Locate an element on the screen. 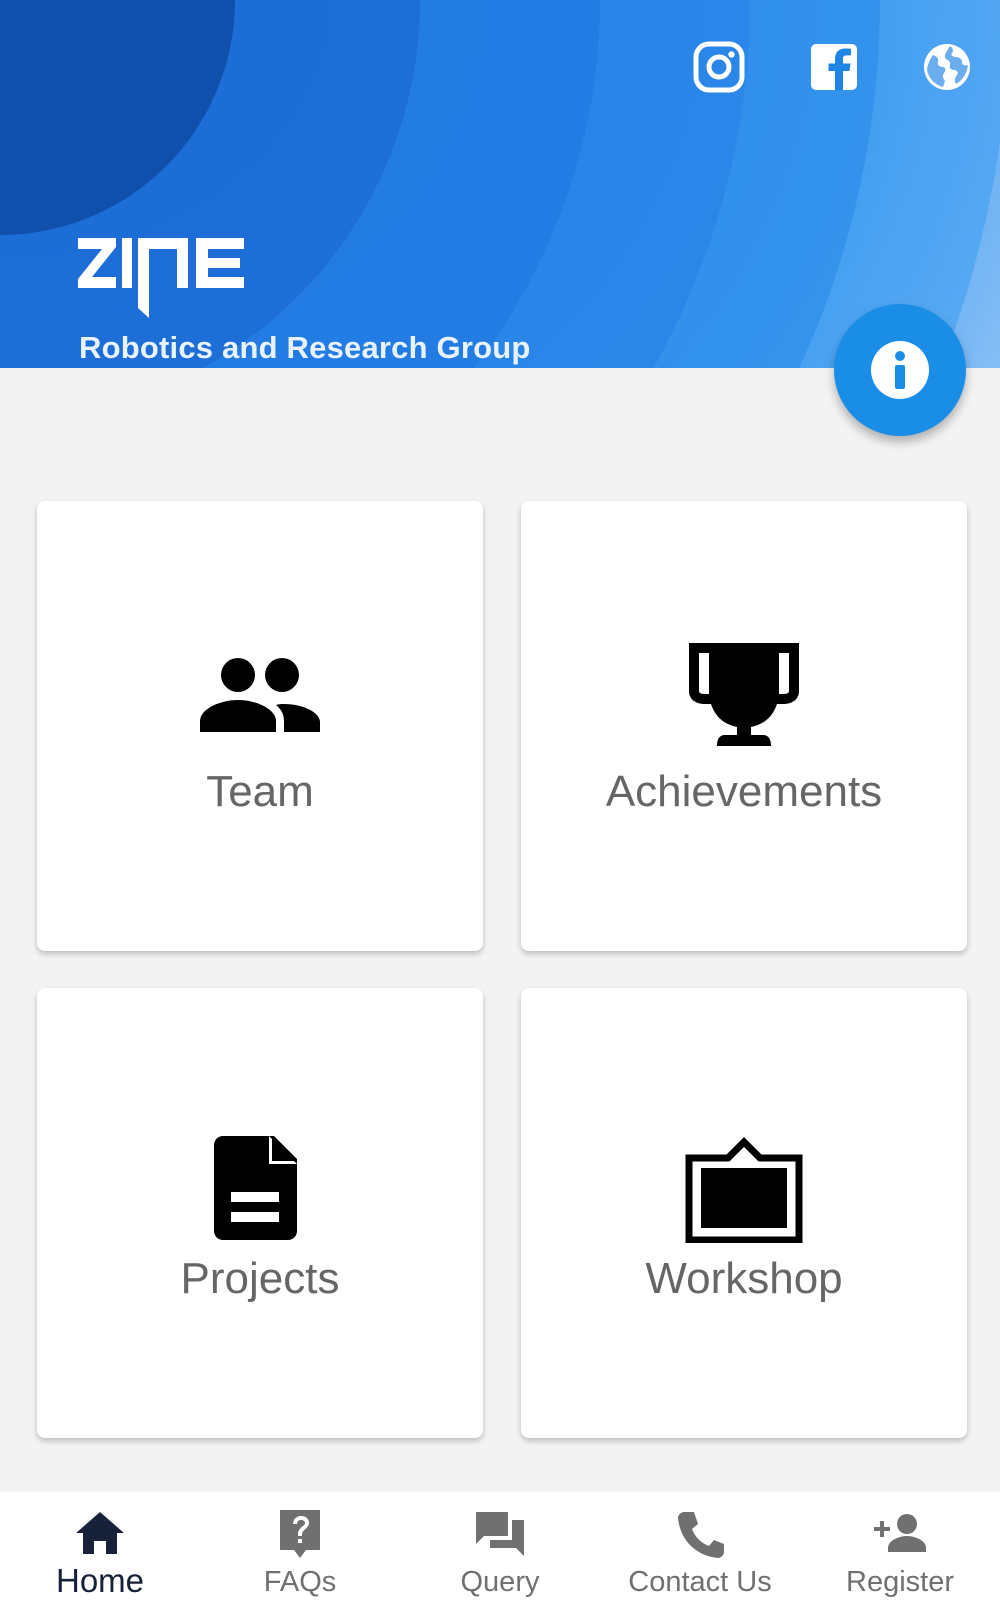 This screenshot has height=1611, width=1000. logo-mark is located at coordinates (161, 278).